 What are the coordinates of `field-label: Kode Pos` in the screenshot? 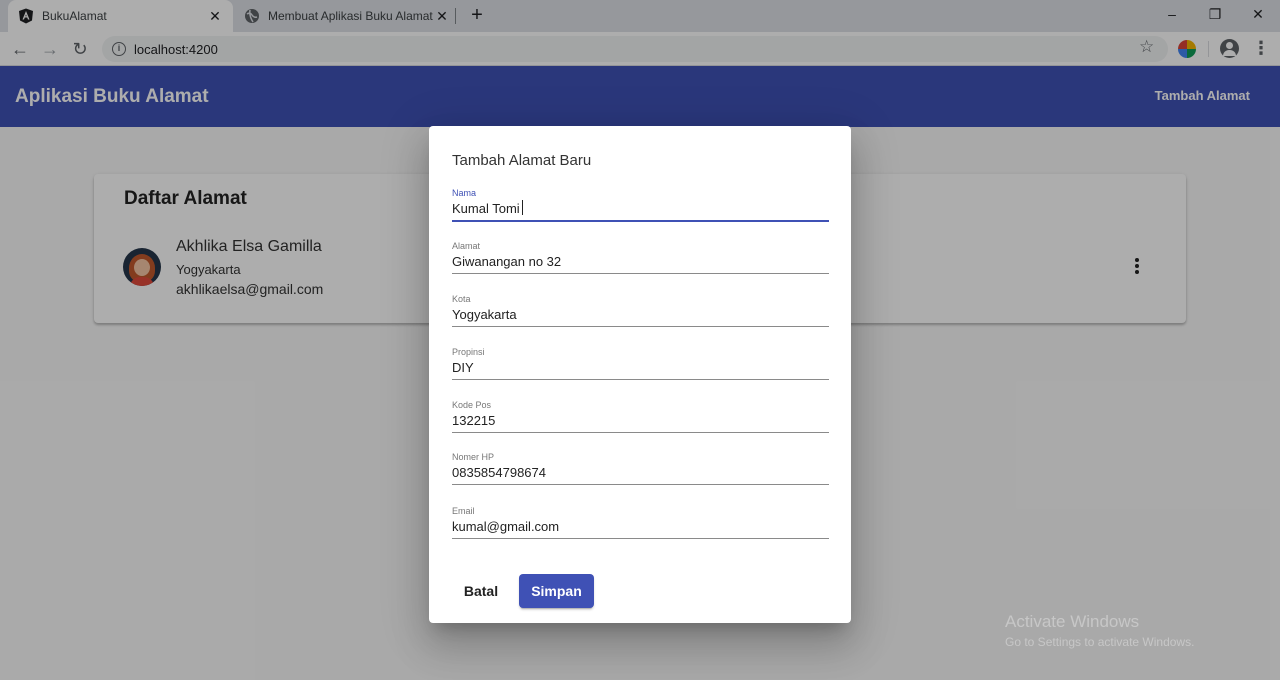 It's located at (472, 405).